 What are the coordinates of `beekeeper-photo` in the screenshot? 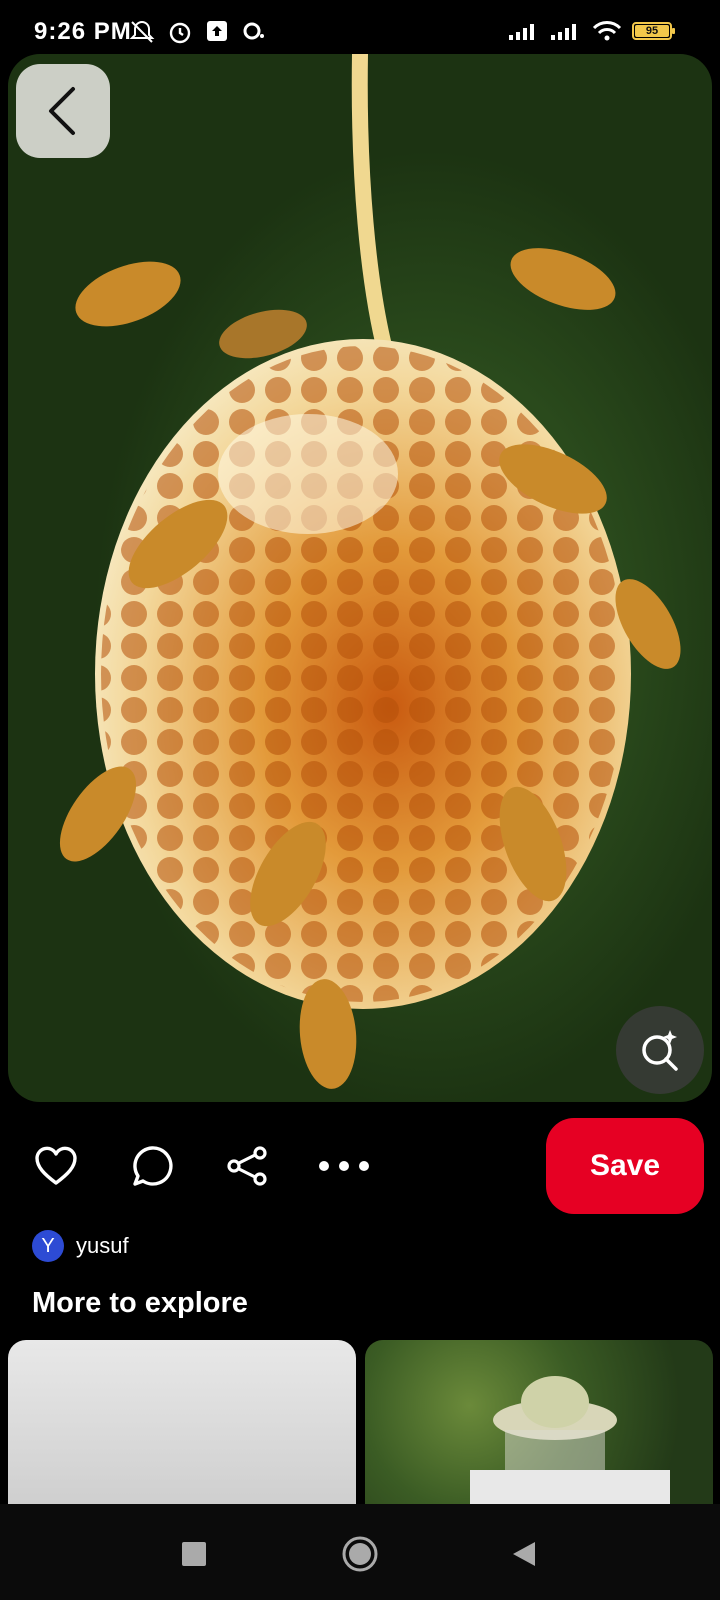 It's located at (570, 1440).